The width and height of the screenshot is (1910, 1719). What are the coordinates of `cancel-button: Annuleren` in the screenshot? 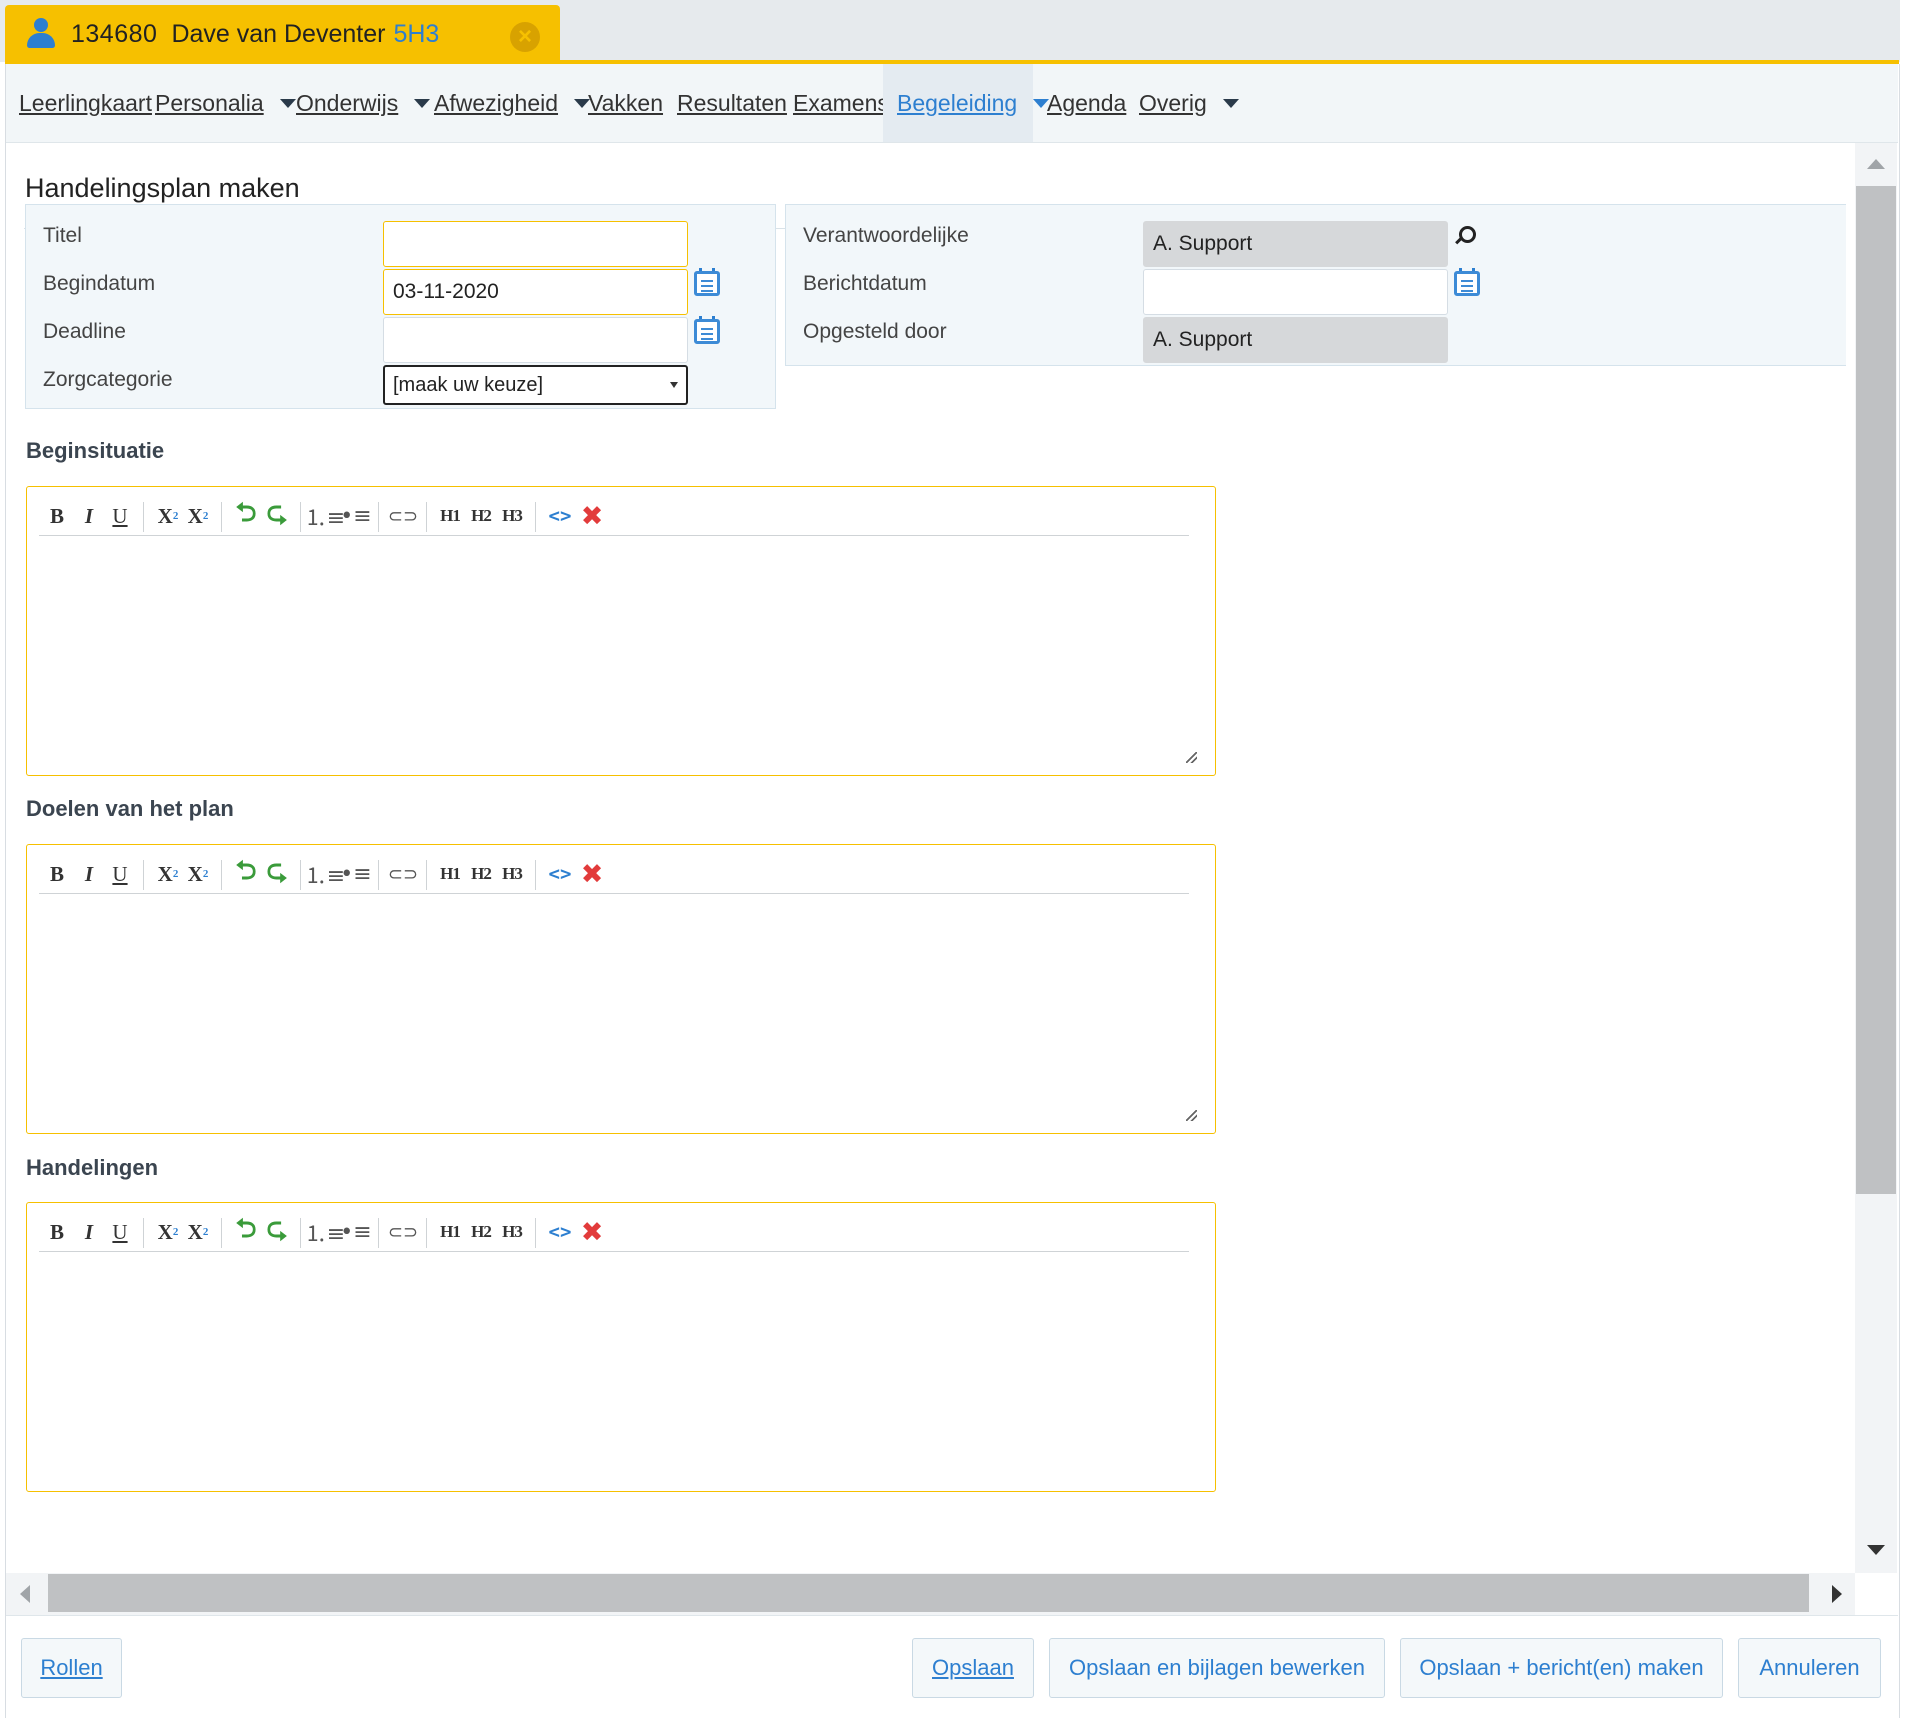 It's located at (1809, 1668).